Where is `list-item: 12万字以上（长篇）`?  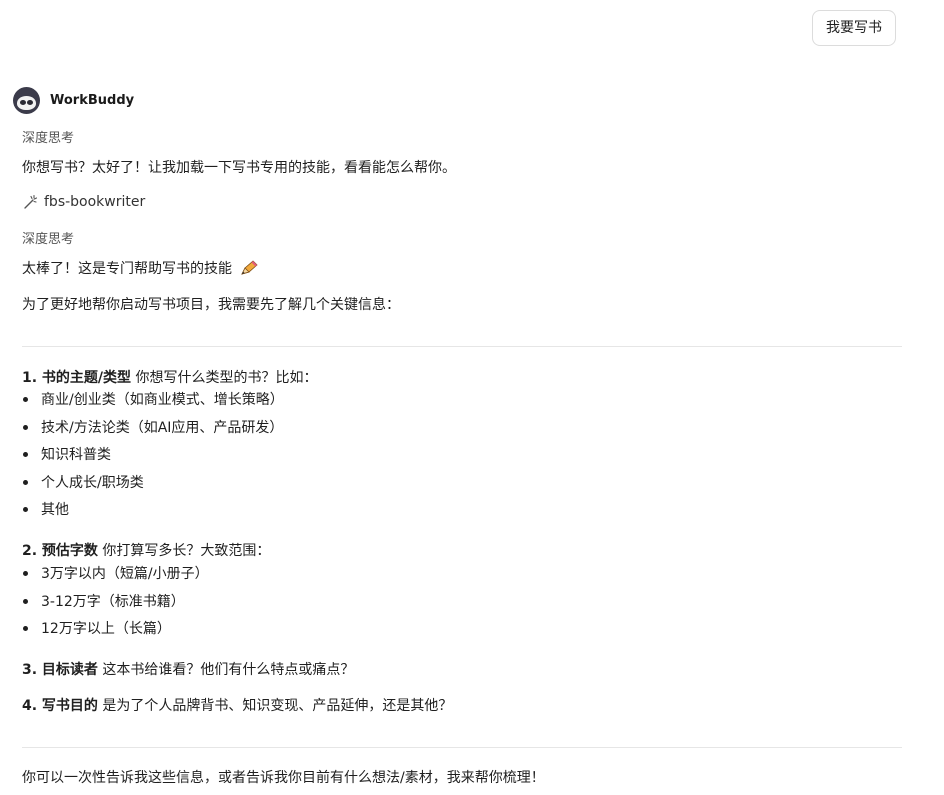 list-item: 12万字以上（长篇） is located at coordinates (96, 628).